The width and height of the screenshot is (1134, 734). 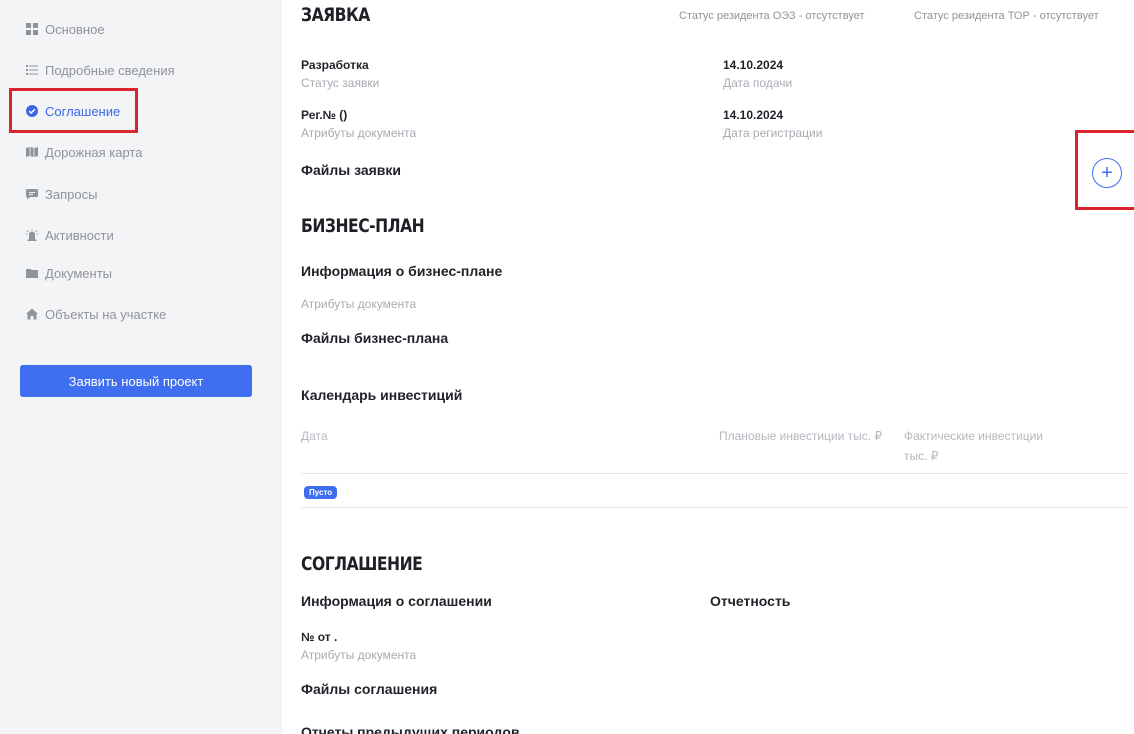 I want to click on status-oez: Статус резидента ОЭЗ - отсутствует, so click(x=772, y=16).